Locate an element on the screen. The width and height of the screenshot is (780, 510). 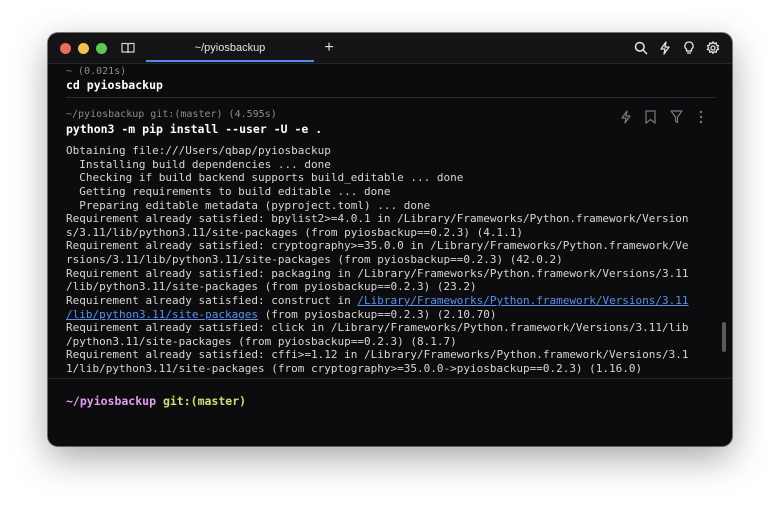
block-command: python3 -m pip install --user -U -e . is located at coordinates (194, 129).